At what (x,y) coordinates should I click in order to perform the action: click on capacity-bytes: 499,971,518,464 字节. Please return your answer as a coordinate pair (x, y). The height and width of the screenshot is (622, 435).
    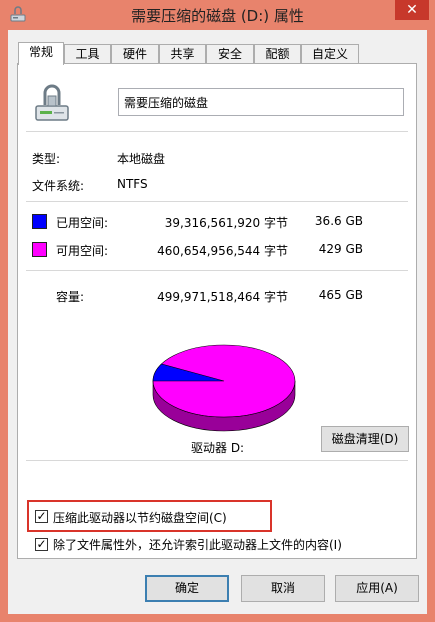
    Looking at the image, I should click on (222, 297).